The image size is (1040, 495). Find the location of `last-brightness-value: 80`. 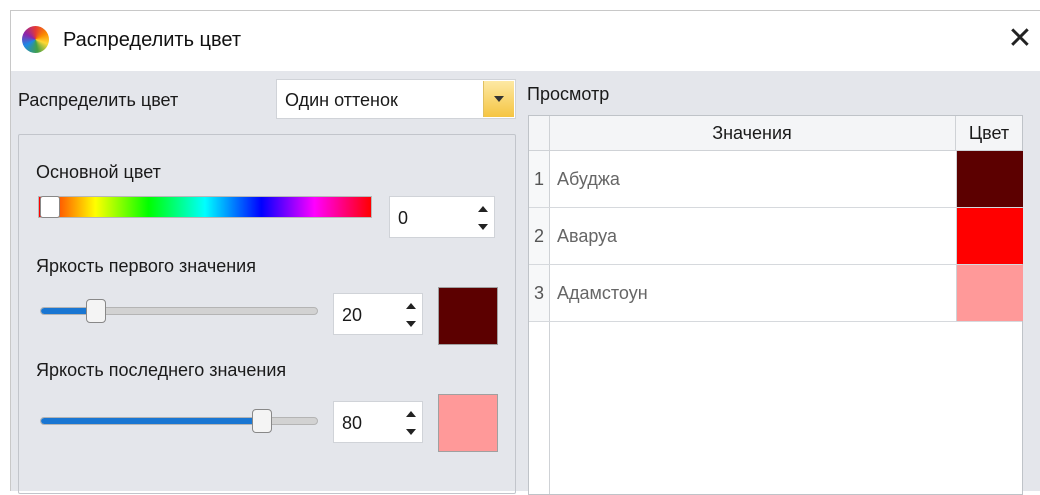

last-brightness-value: 80 is located at coordinates (352, 423).